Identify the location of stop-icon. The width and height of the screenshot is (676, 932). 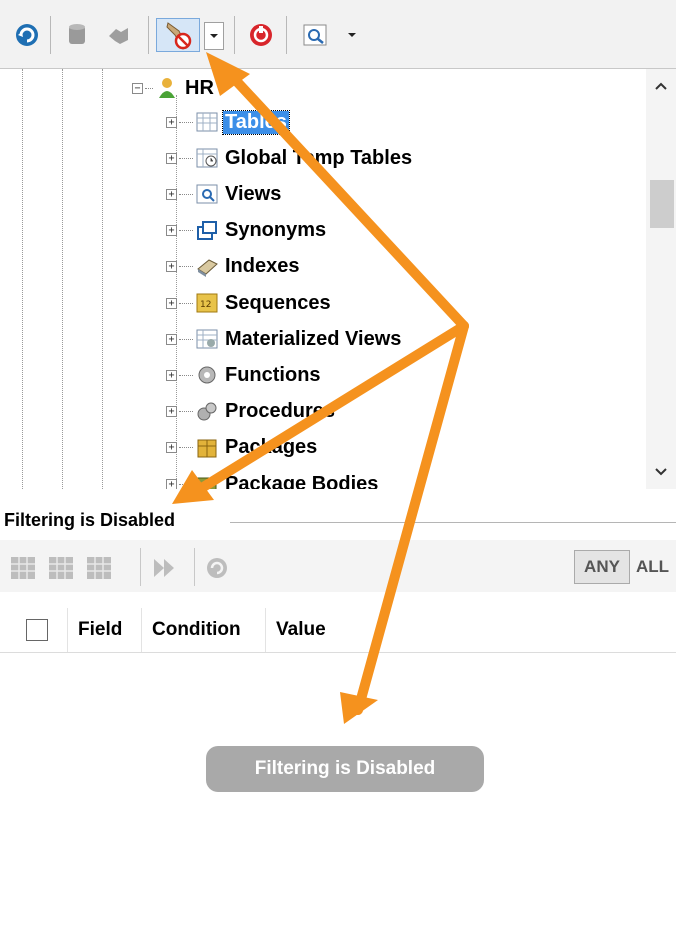
(261, 35).